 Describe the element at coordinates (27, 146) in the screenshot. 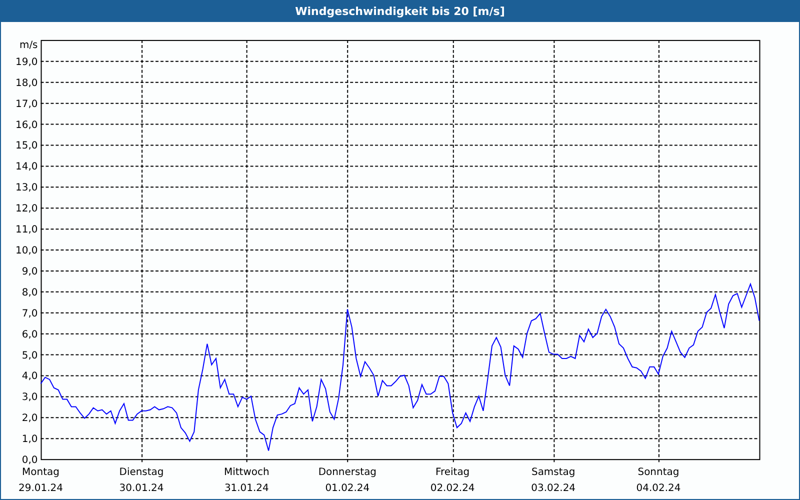

I see `y-tick-label: 15,0` at that location.